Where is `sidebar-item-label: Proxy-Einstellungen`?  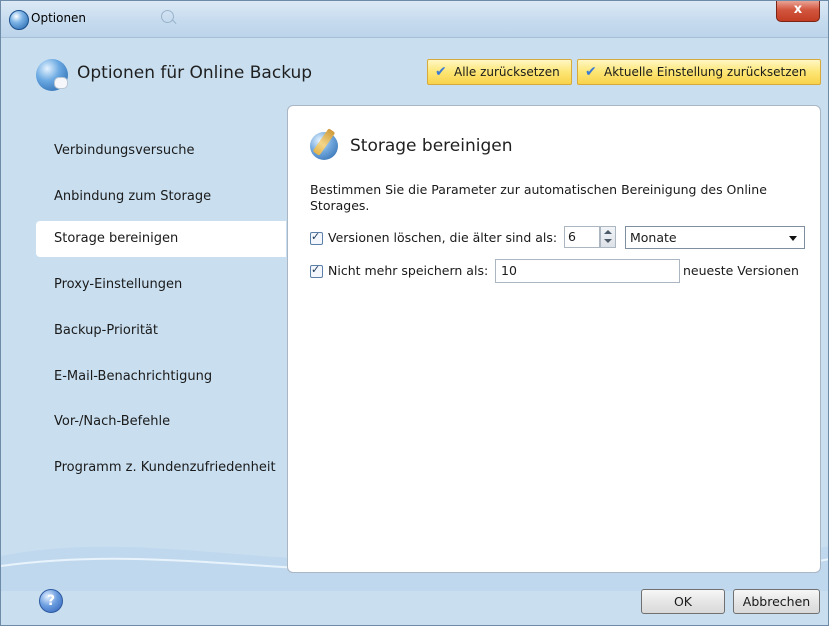
sidebar-item-label: Proxy-Einstellungen is located at coordinates (118, 284).